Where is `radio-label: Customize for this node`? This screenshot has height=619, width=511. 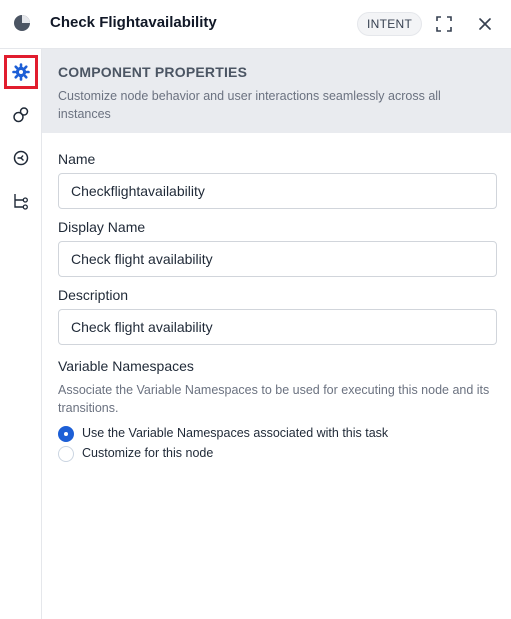
radio-label: Customize for this node is located at coordinates (148, 453).